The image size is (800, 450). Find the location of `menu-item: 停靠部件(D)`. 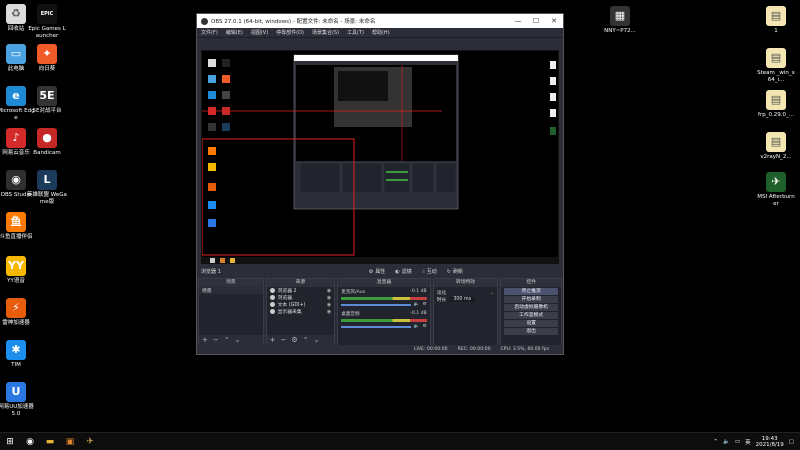

menu-item: 停靠部件(D) is located at coordinates (290, 32).